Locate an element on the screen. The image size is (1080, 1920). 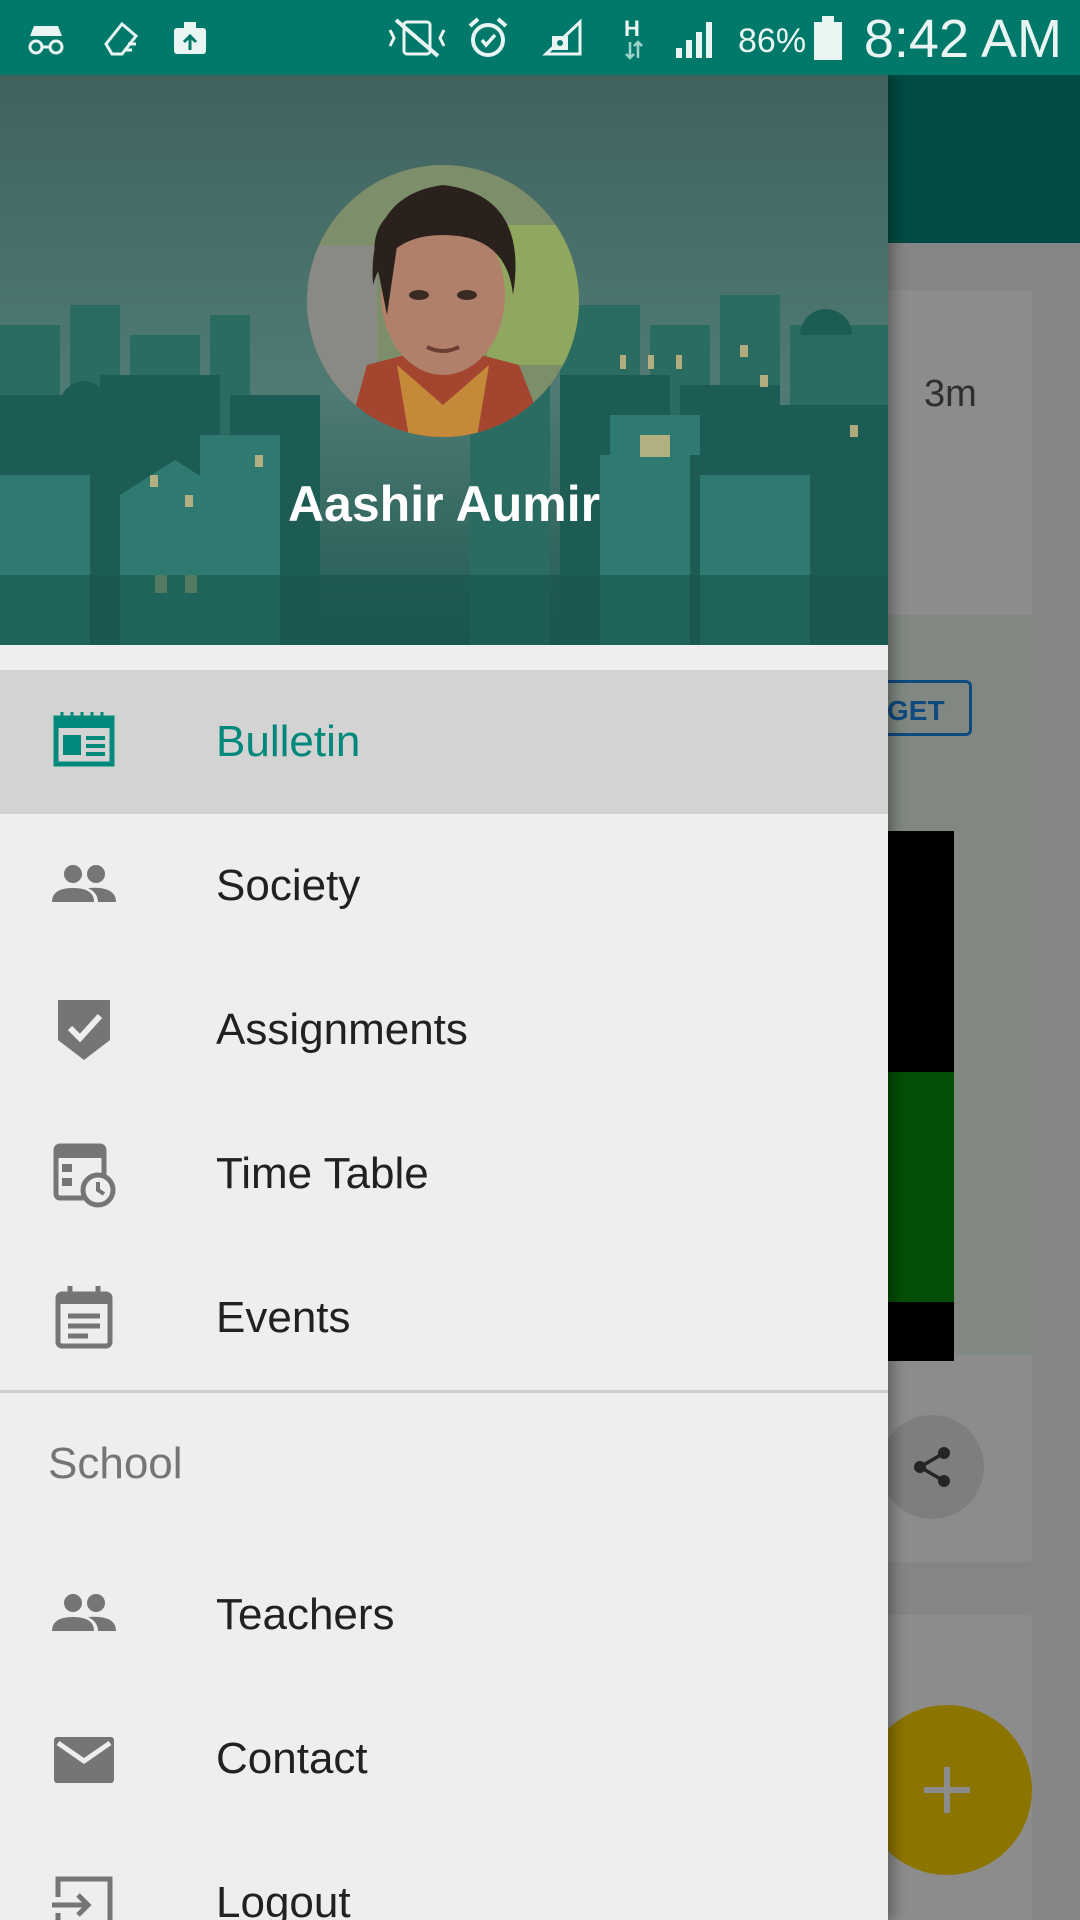
menu-item-assignments: Assignments is located at coordinates (444, 1030).